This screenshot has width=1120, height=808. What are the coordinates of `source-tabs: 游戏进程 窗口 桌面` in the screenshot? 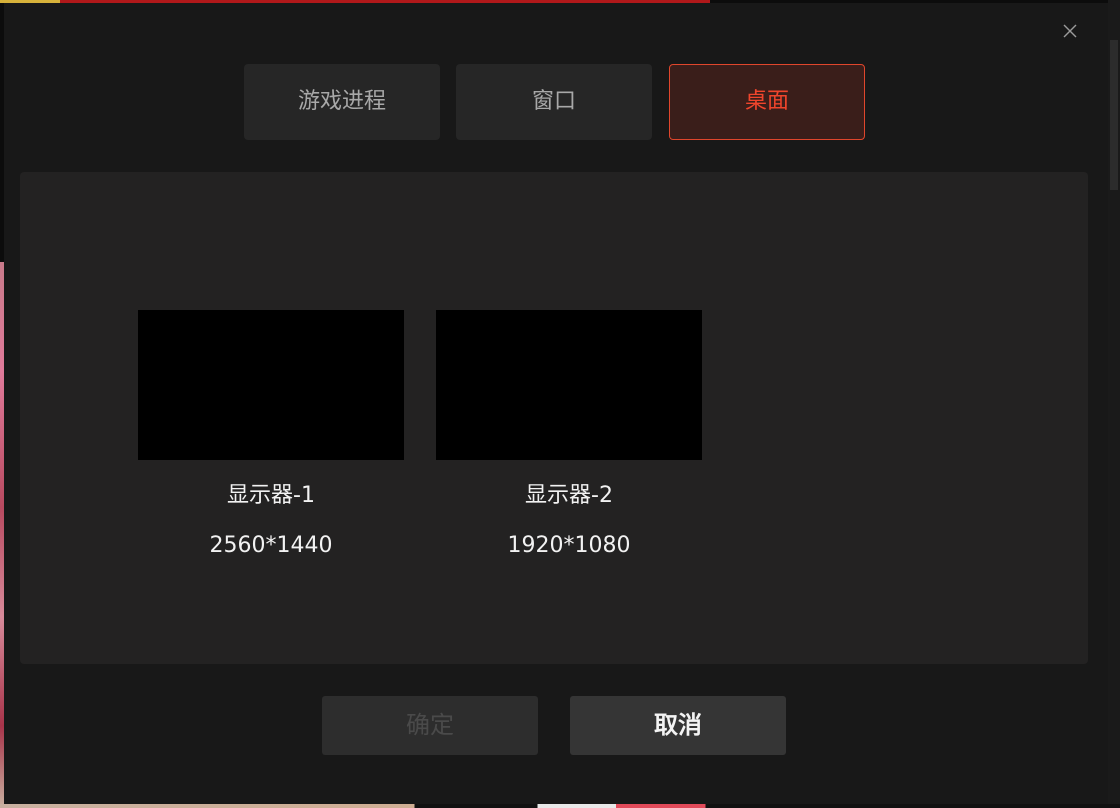 It's located at (554, 102).